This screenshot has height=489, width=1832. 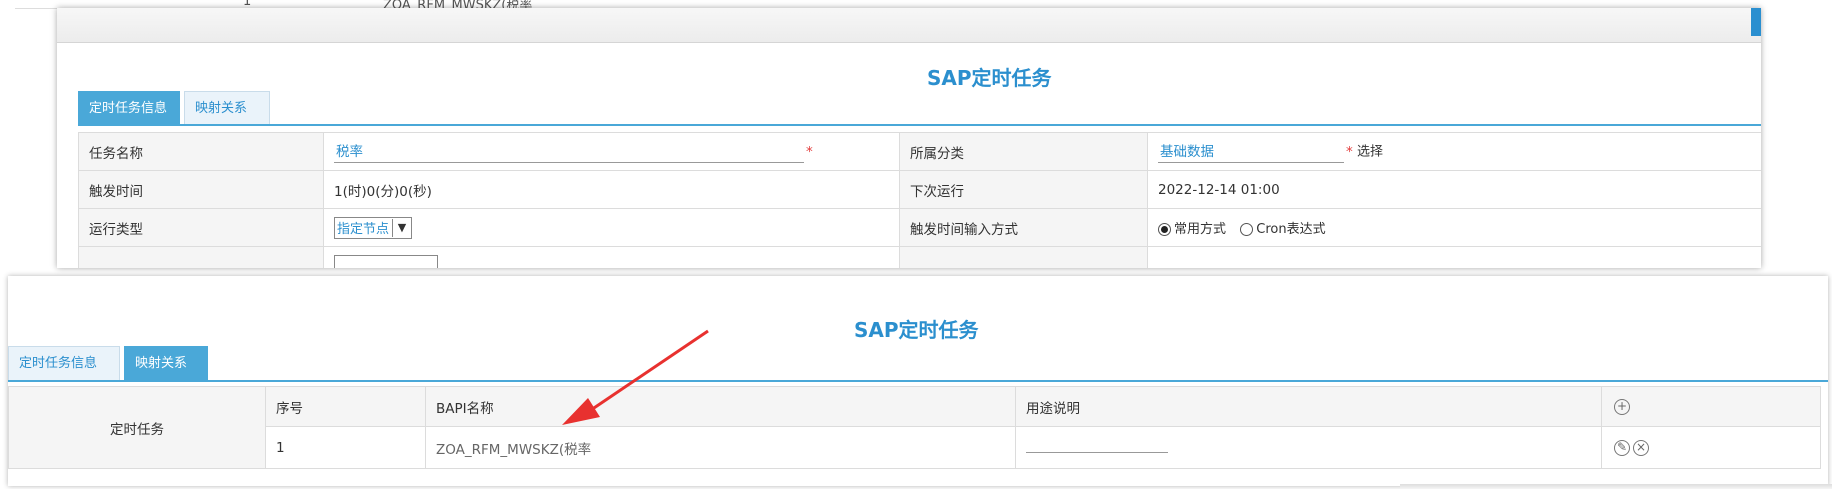 I want to click on usage-input, so click(x=1097, y=445).